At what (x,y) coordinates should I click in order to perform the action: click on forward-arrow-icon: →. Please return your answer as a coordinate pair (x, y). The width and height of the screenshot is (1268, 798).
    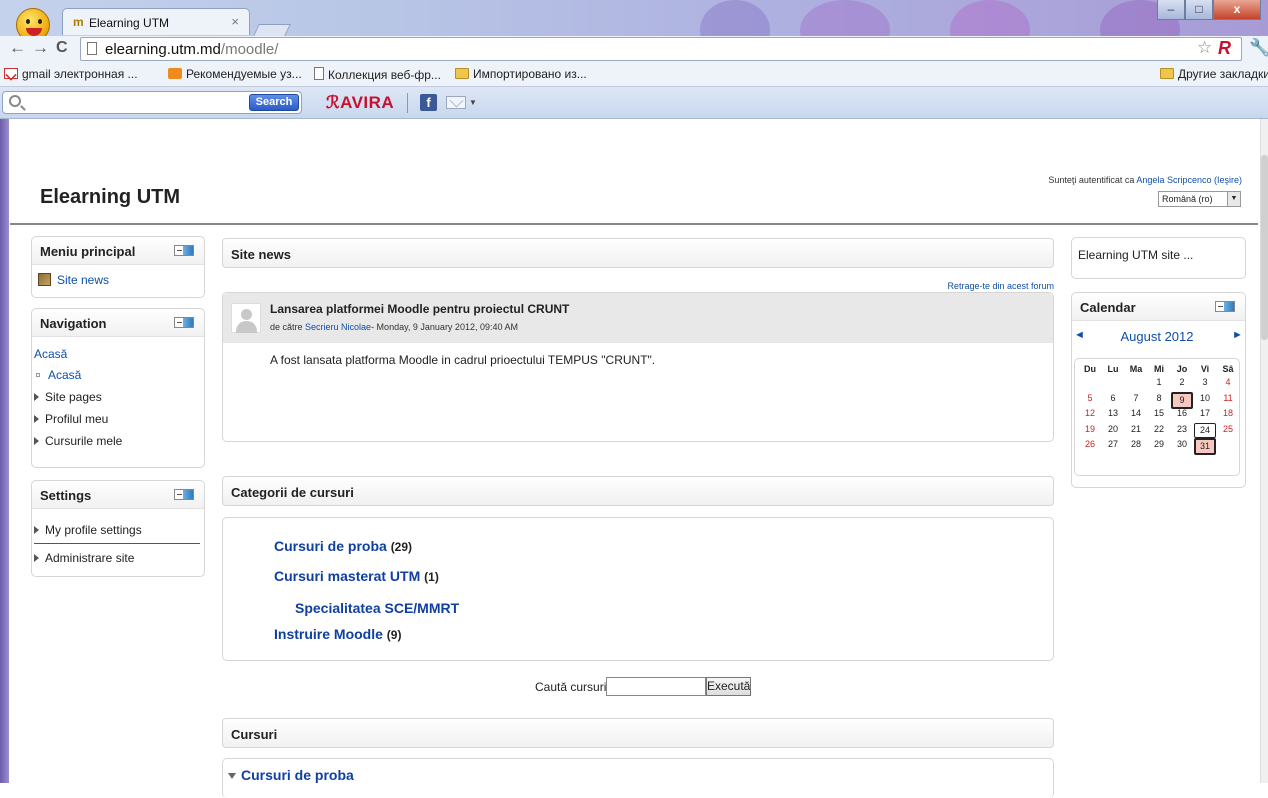
    Looking at the image, I should click on (40, 48).